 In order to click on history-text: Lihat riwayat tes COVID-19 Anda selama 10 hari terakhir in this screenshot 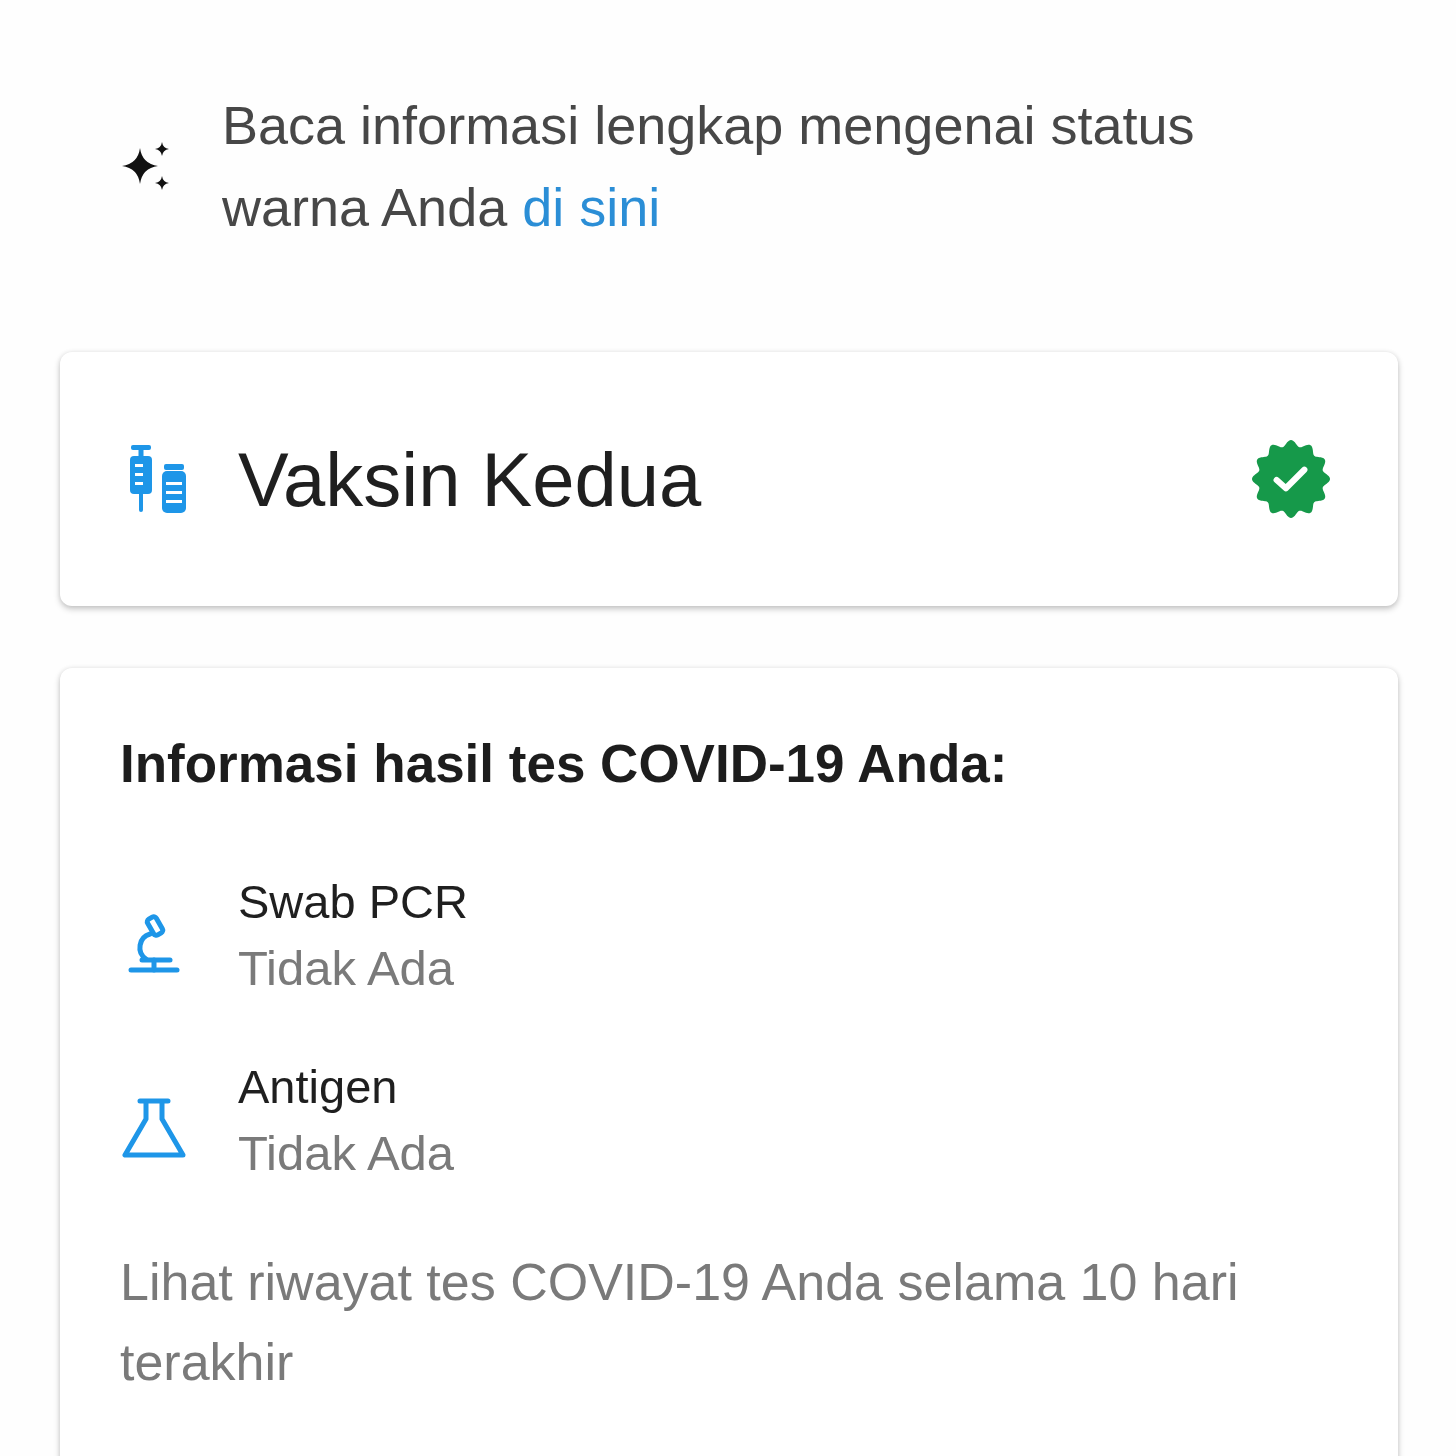, I will do `click(680, 1322)`.